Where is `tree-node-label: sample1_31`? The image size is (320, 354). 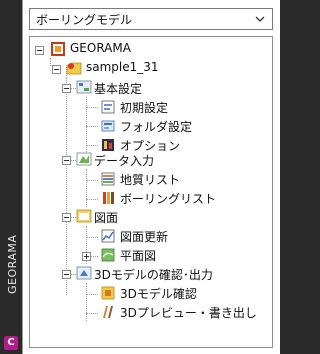 tree-node-label: sample1_31 is located at coordinates (122, 67).